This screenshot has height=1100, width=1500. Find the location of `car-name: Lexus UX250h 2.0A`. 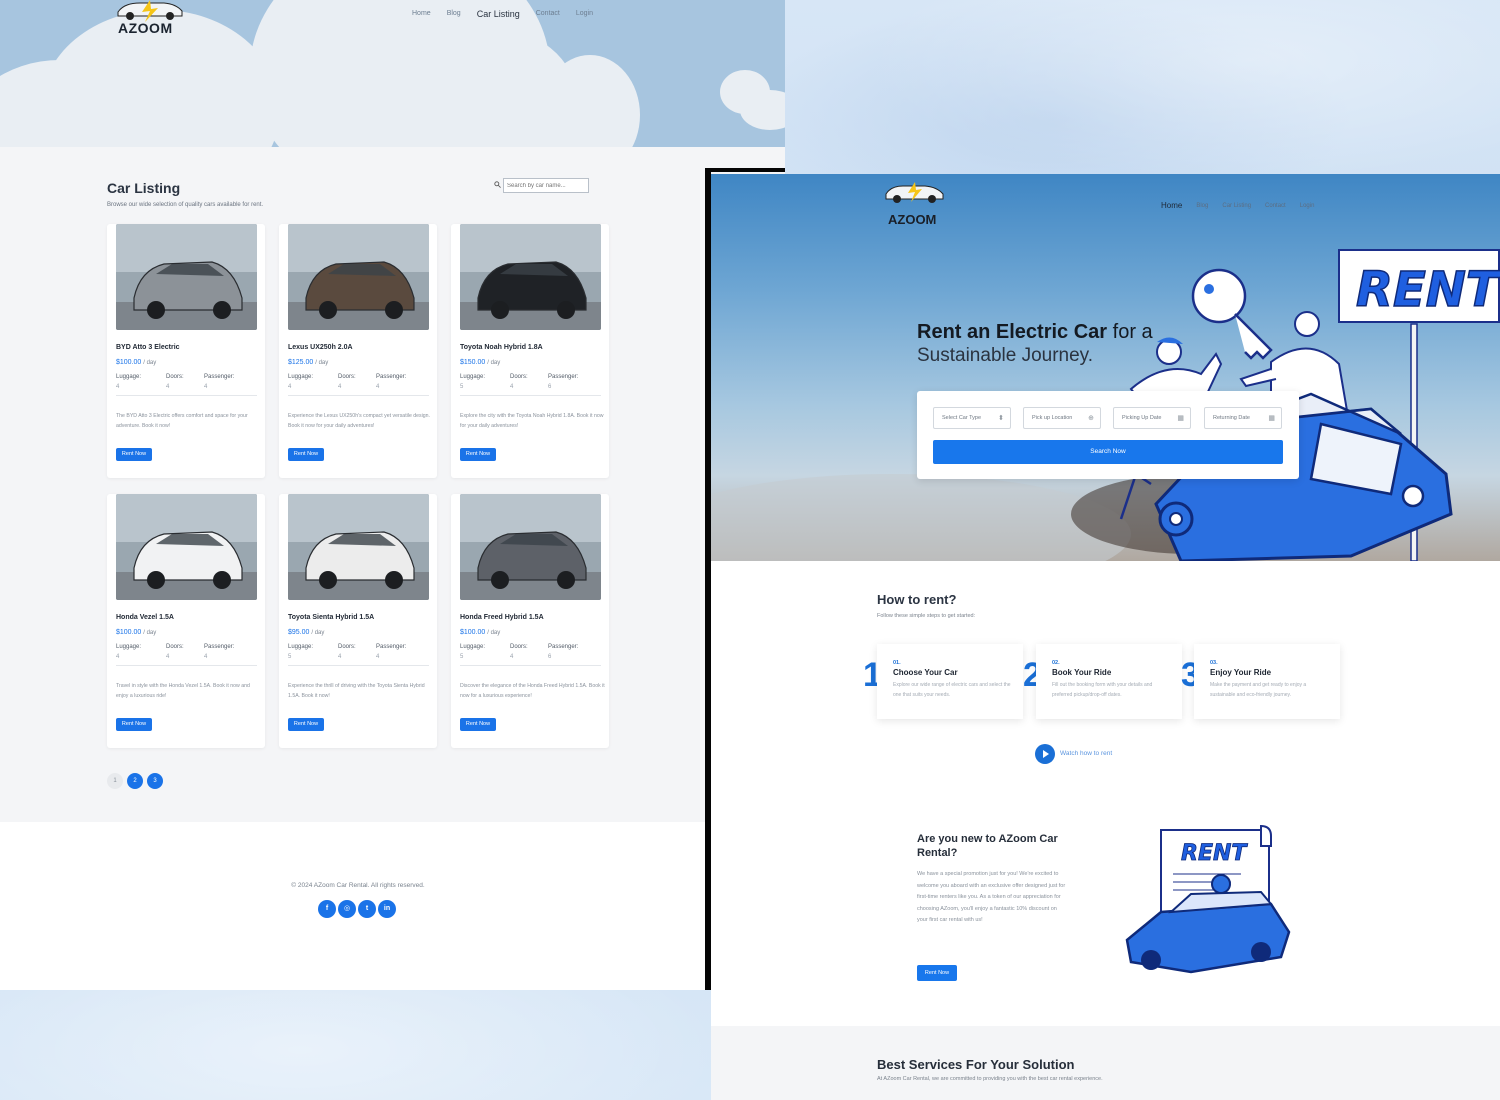

car-name: Lexus UX250h 2.0A is located at coordinates (320, 347).